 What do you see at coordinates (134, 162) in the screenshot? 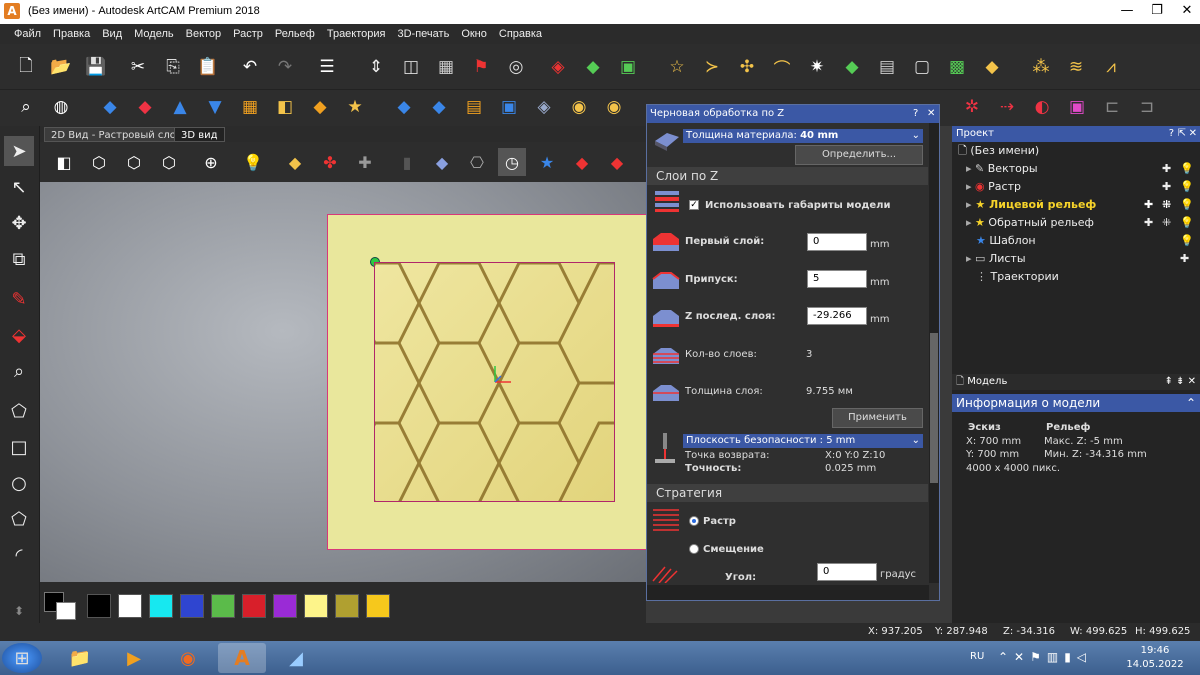
I see `side-view-icon: ⬡` at bounding box center [134, 162].